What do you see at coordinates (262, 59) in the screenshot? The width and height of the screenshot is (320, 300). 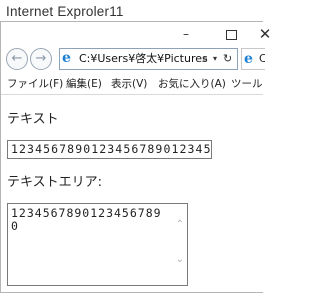 I see `tab-title: C` at bounding box center [262, 59].